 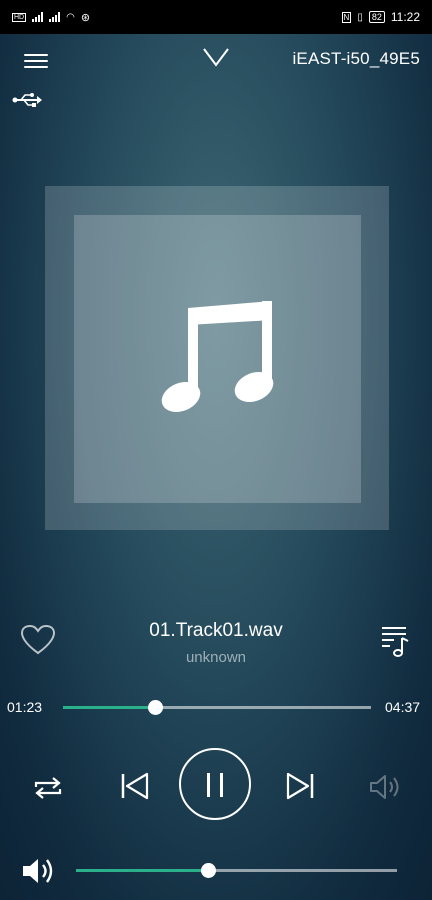 What do you see at coordinates (376, 17) in the screenshot?
I see `battery-icon: 82` at bounding box center [376, 17].